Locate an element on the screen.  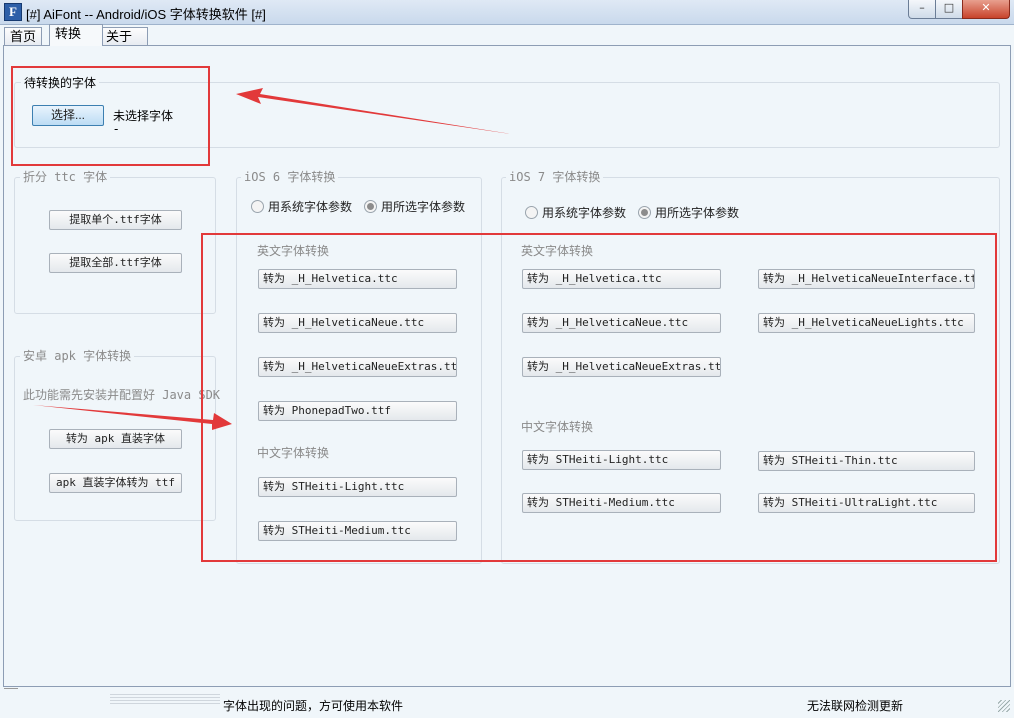
minimize-button: – is located at coordinates (922, 9).